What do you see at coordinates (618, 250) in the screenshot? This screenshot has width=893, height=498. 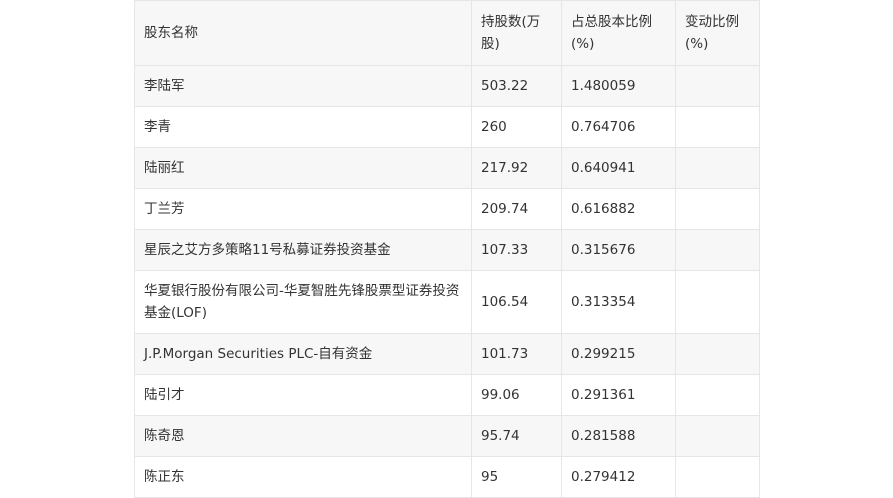 I see `cell-share-ratio: 0.315676` at bounding box center [618, 250].